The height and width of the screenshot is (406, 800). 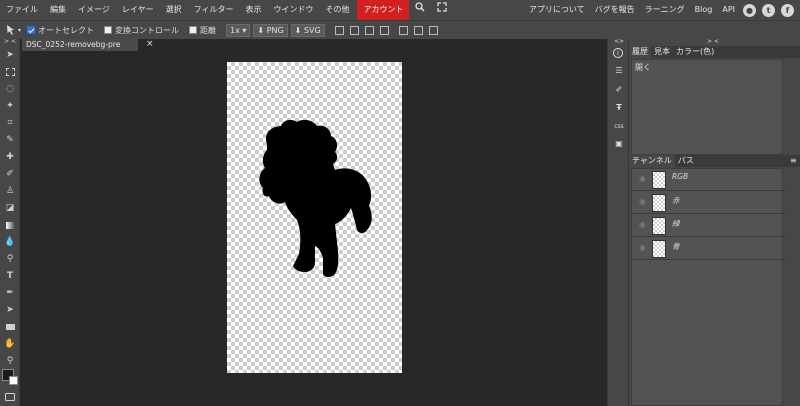 I want to click on menu-edit: 編集, so click(x=58, y=10).